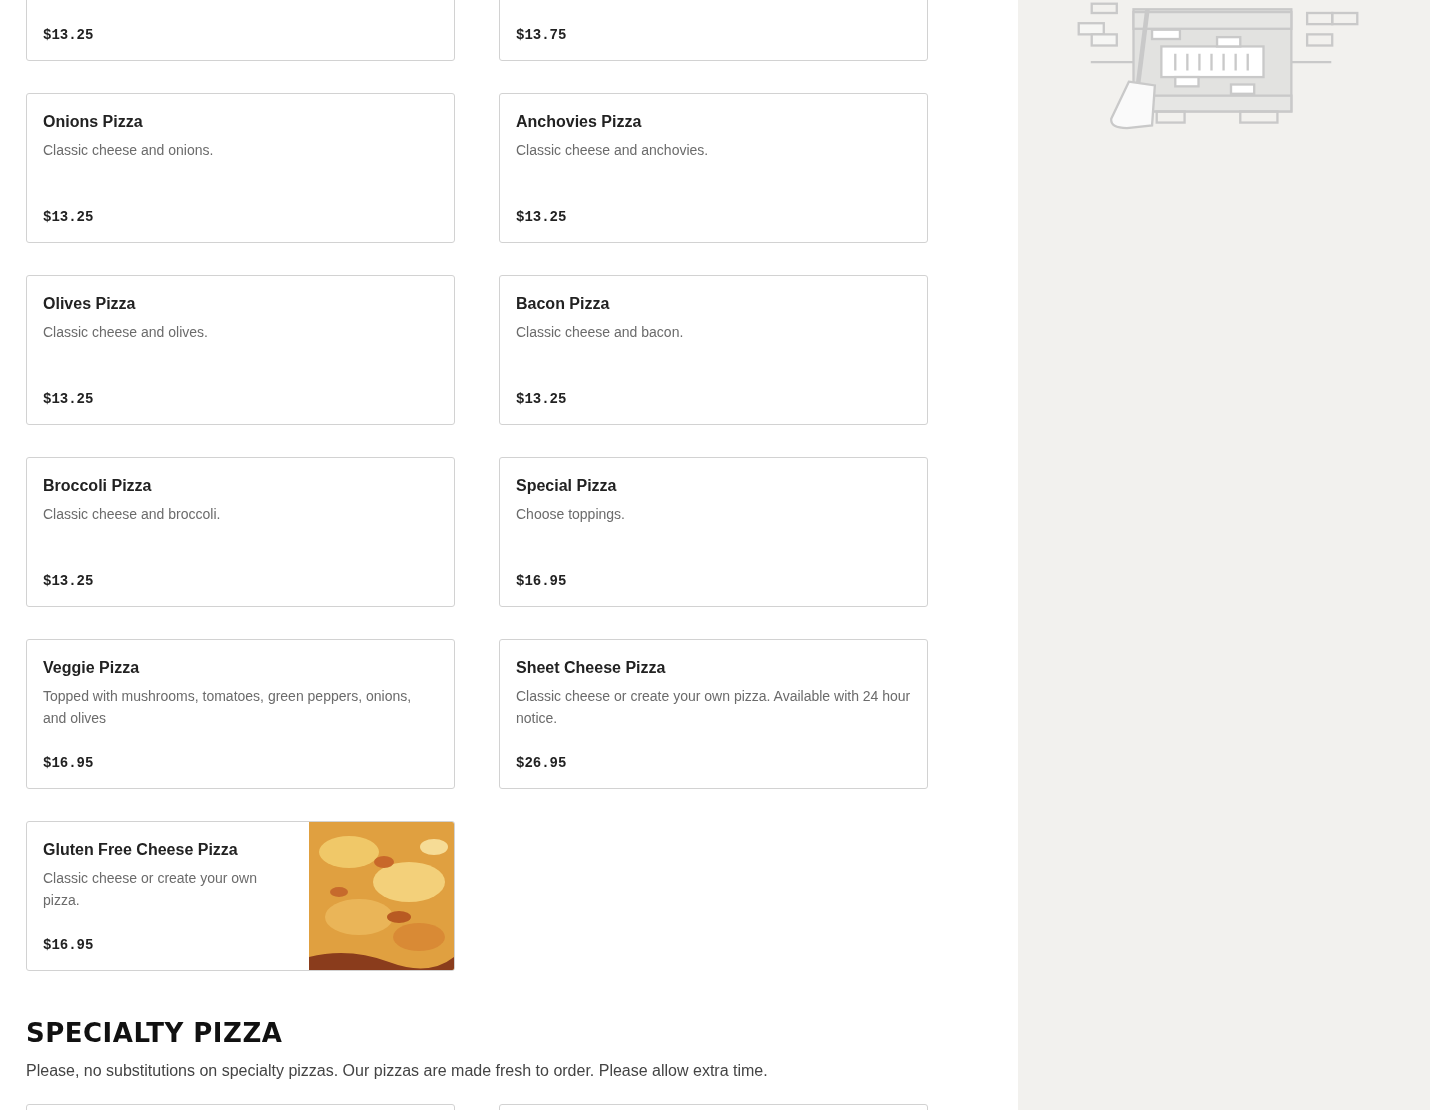 Image resolution: width=1430 pixels, height=1110 pixels. Describe the element at coordinates (571, 514) in the screenshot. I see `item-description: Choose toppings.` at that location.